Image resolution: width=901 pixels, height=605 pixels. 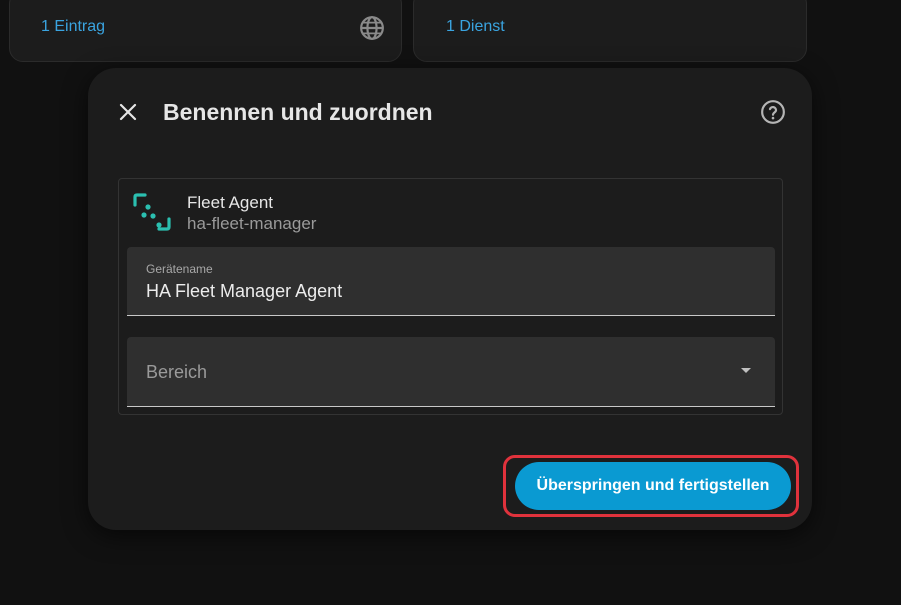 I want to click on fleet-agent-logo-icon, so click(x=152, y=212).